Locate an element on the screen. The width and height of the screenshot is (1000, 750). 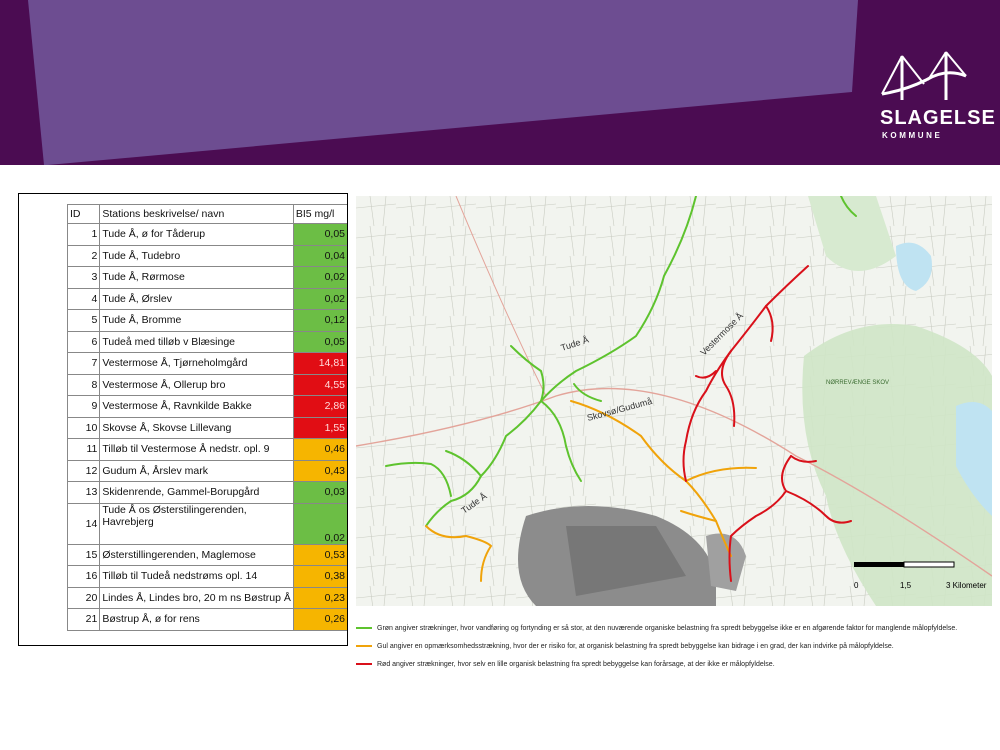
table-row: 5 Tude Å, Bromme 0,12 is located at coordinates (207, 320).